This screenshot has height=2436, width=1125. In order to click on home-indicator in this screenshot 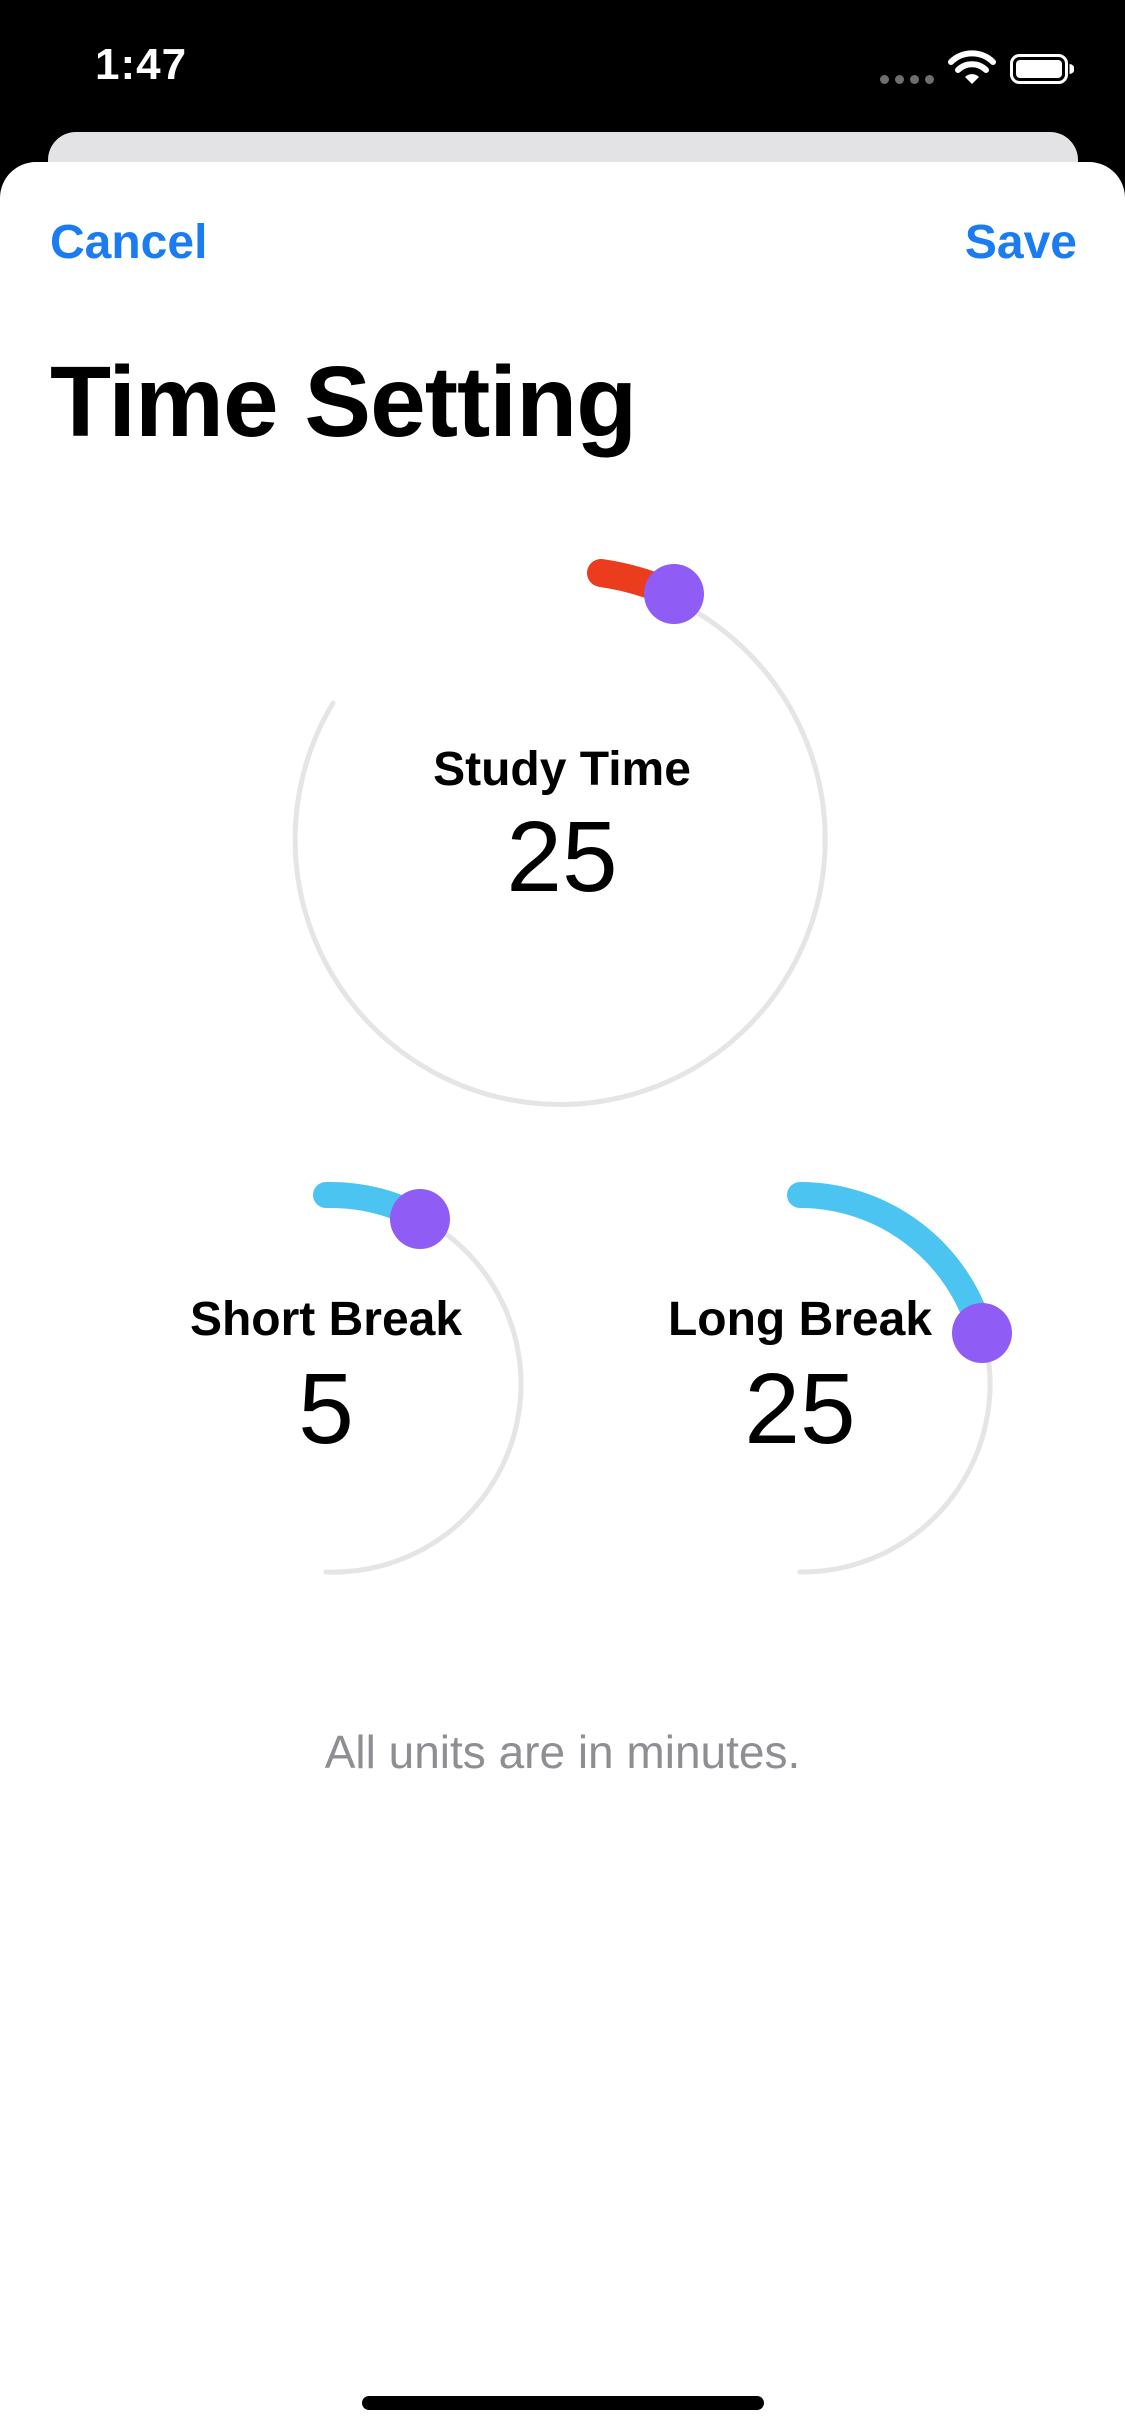, I will do `click(563, 2403)`.